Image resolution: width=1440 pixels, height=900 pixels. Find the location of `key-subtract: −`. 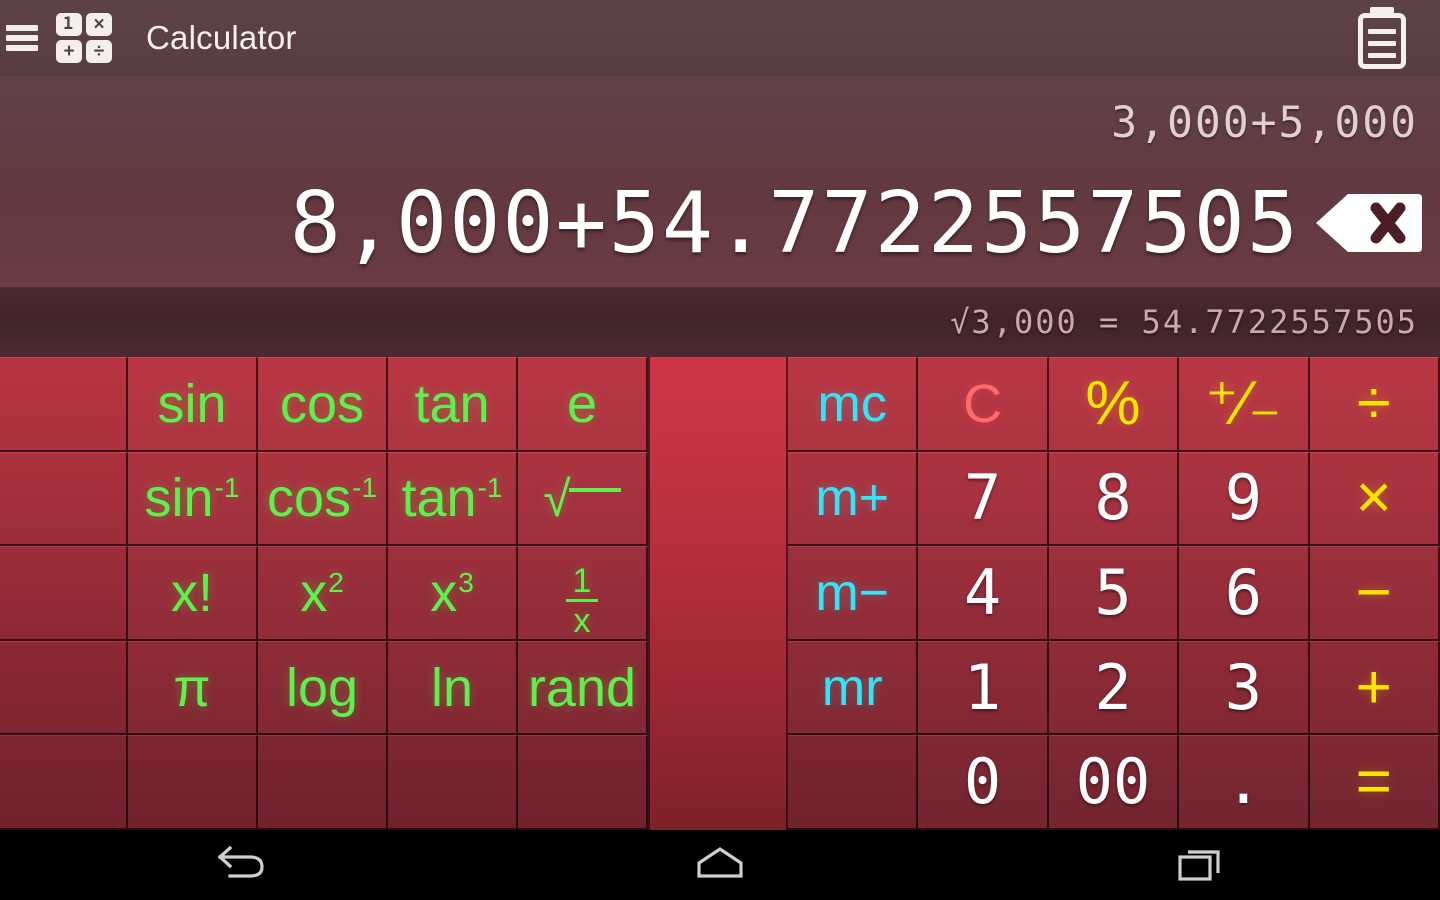

key-subtract: − is located at coordinates (1374, 593).